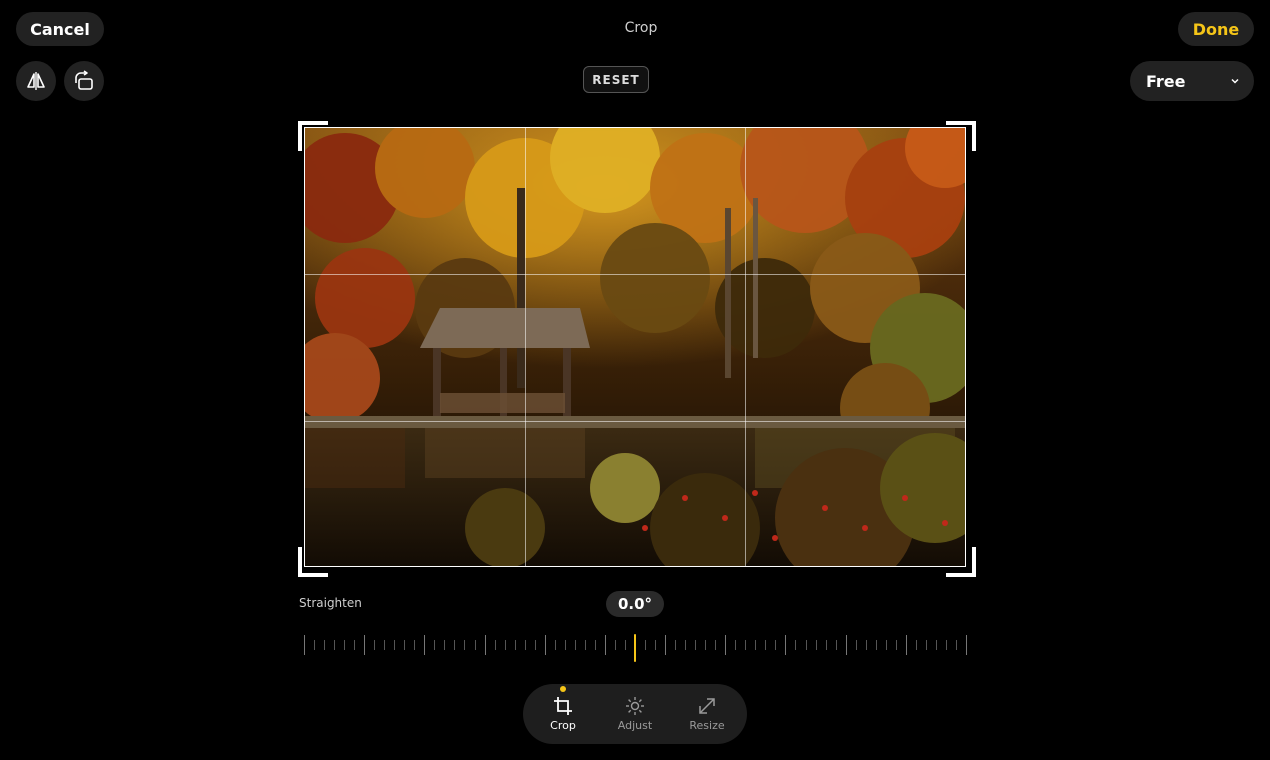 This screenshot has width=1270, height=760. Describe the element at coordinates (563, 689) in the screenshot. I see `active-dot` at that location.